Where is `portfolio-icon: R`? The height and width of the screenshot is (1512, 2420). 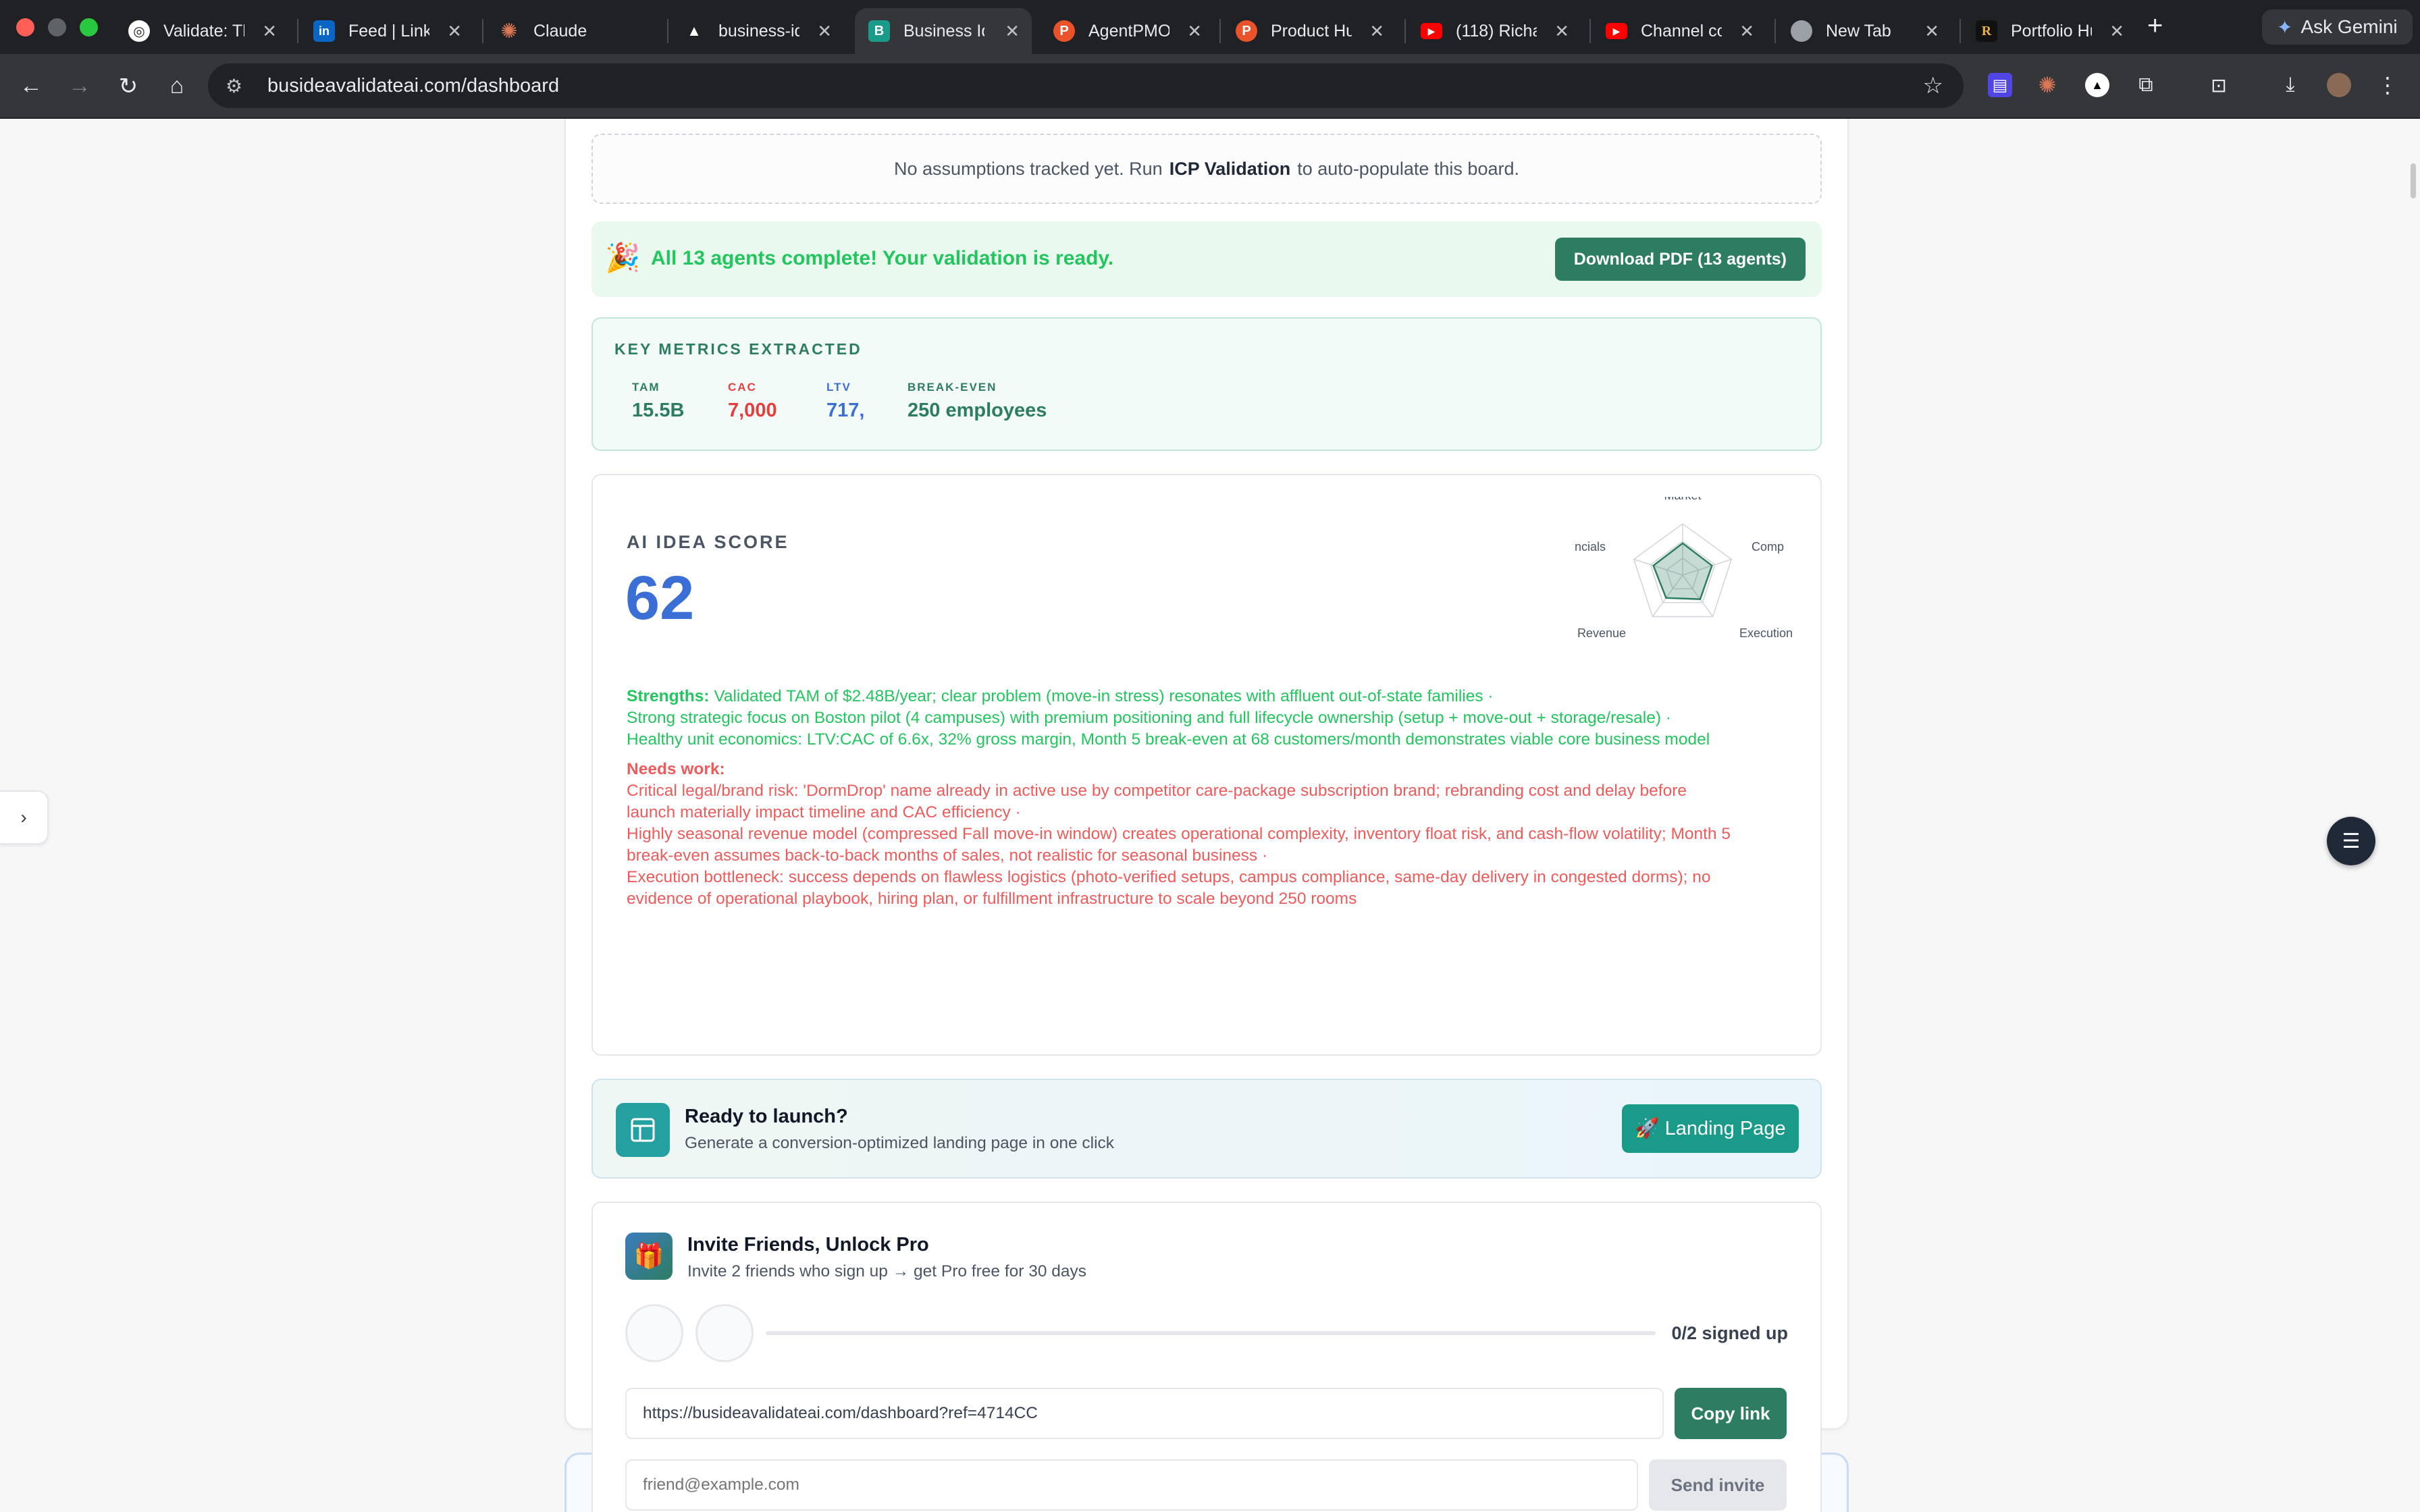
portfolio-icon: R is located at coordinates (1986, 31).